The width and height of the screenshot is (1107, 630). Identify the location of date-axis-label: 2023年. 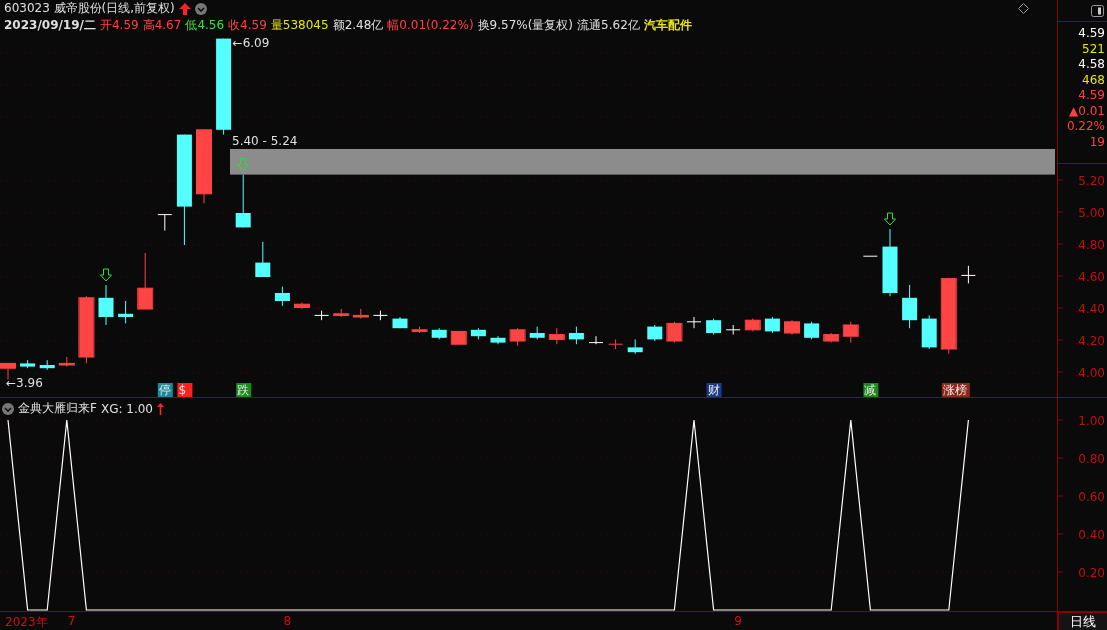
(26, 622).